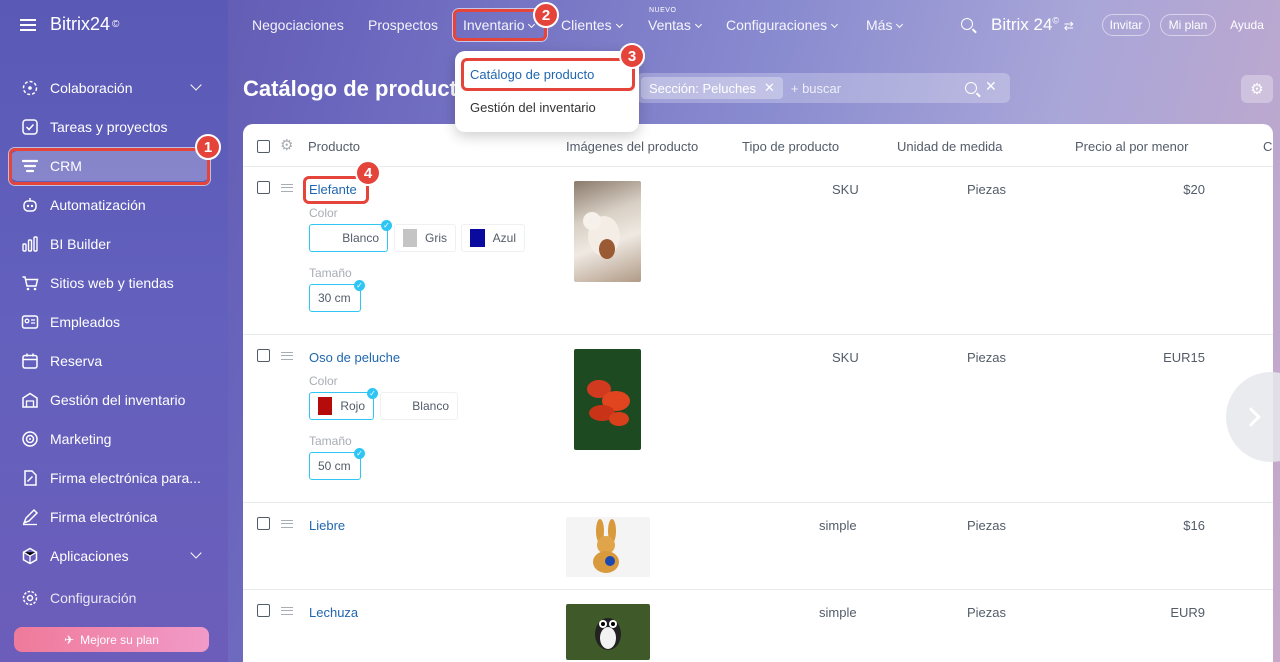 This screenshot has height=662, width=1280. I want to click on tab-prospectos: Prospectos, so click(403, 25).